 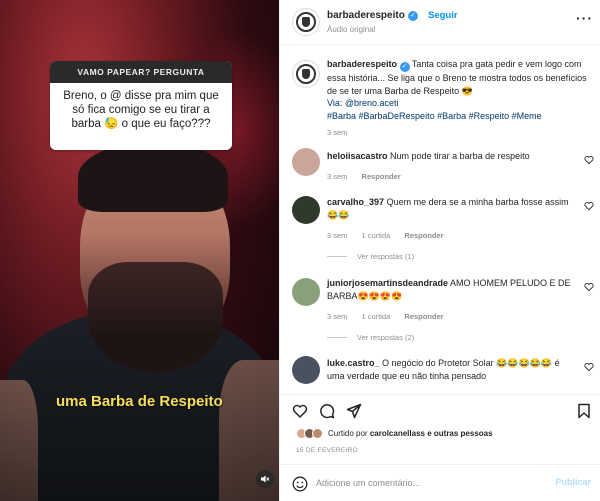 I want to click on post-date: 15 DE FEVEREIRO, so click(x=327, y=450).